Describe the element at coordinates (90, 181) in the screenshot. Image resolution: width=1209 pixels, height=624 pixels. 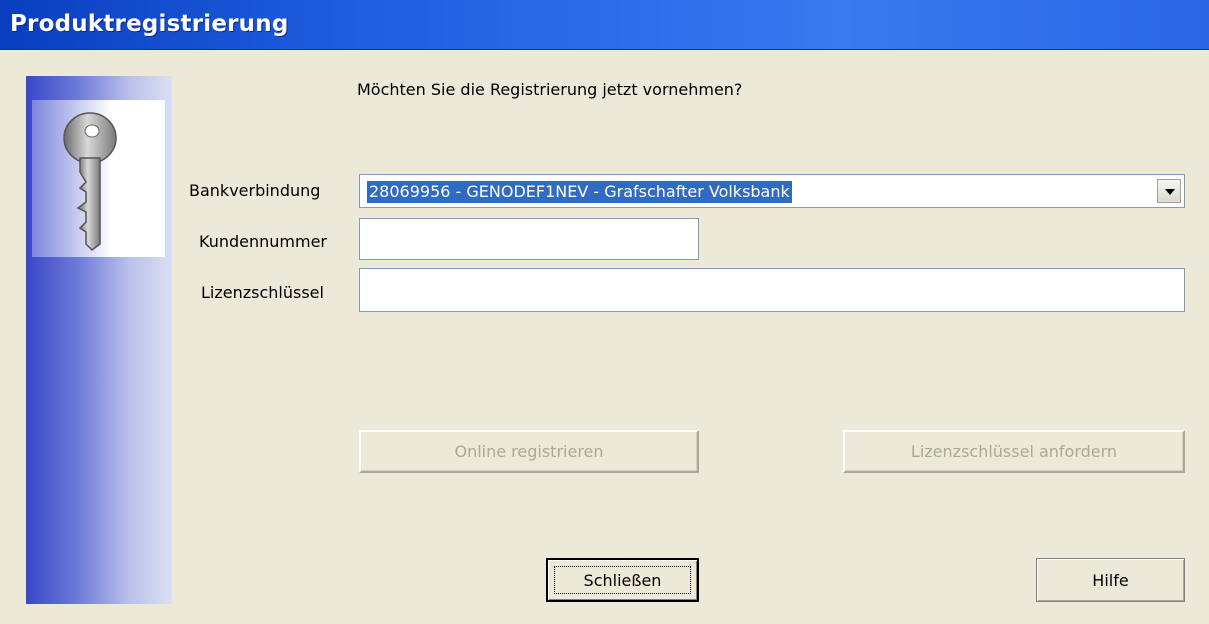
I see `key-icon` at that location.